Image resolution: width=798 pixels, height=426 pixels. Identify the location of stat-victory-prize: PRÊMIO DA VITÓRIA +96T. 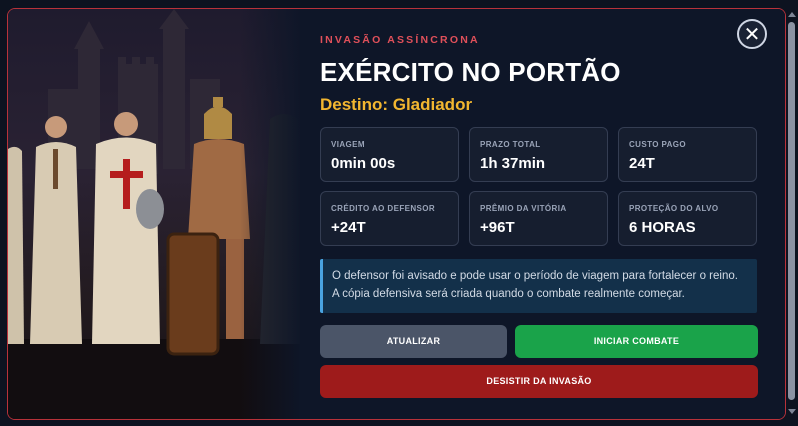
(538, 218).